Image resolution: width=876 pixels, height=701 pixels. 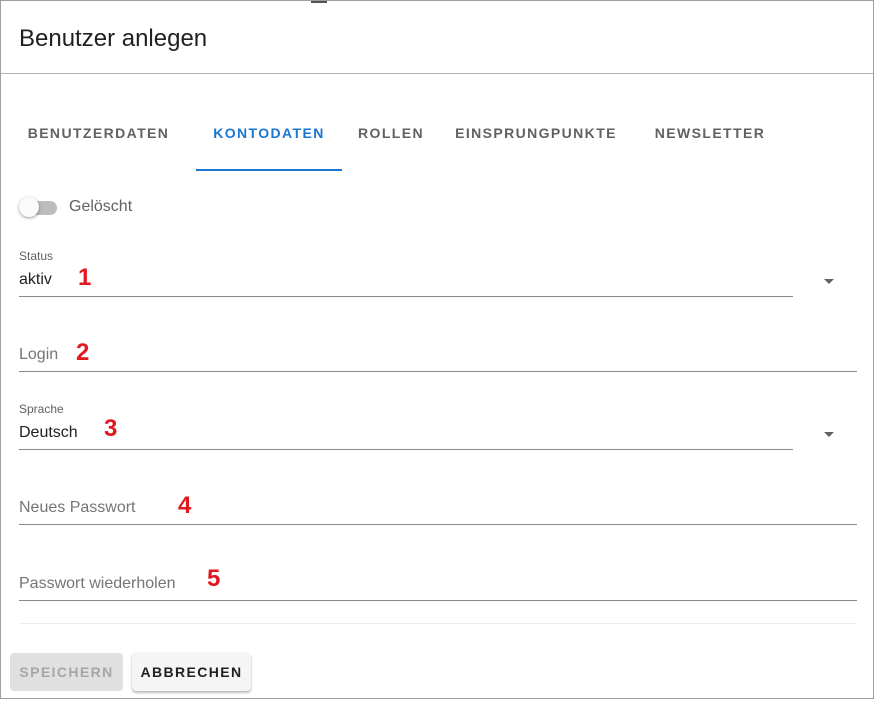 I want to click on annotation-marker-5: 5, so click(x=214, y=578).